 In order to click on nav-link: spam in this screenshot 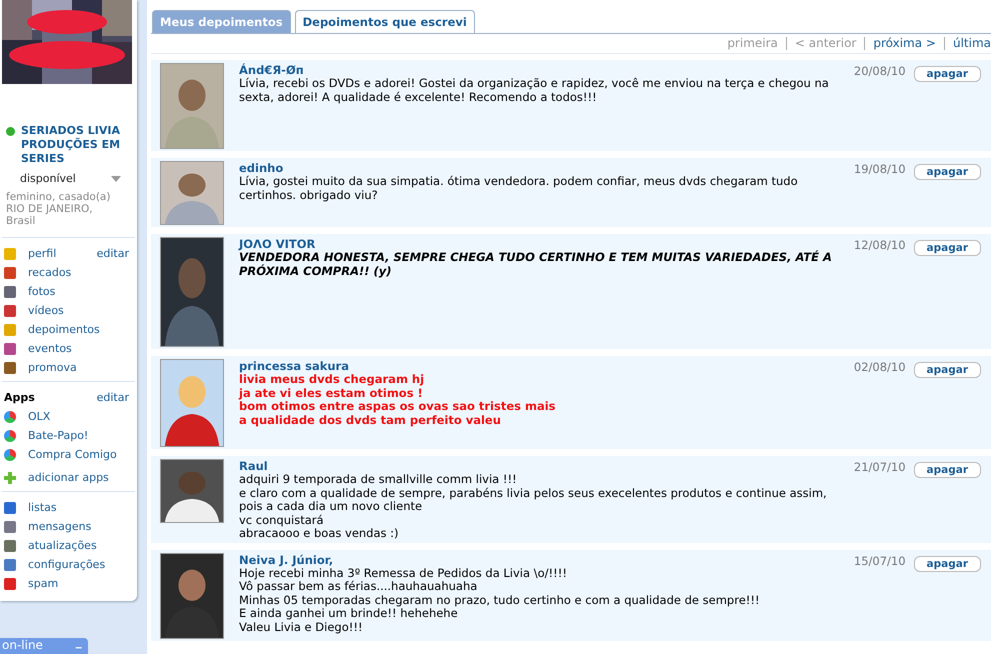, I will do `click(43, 583)`.